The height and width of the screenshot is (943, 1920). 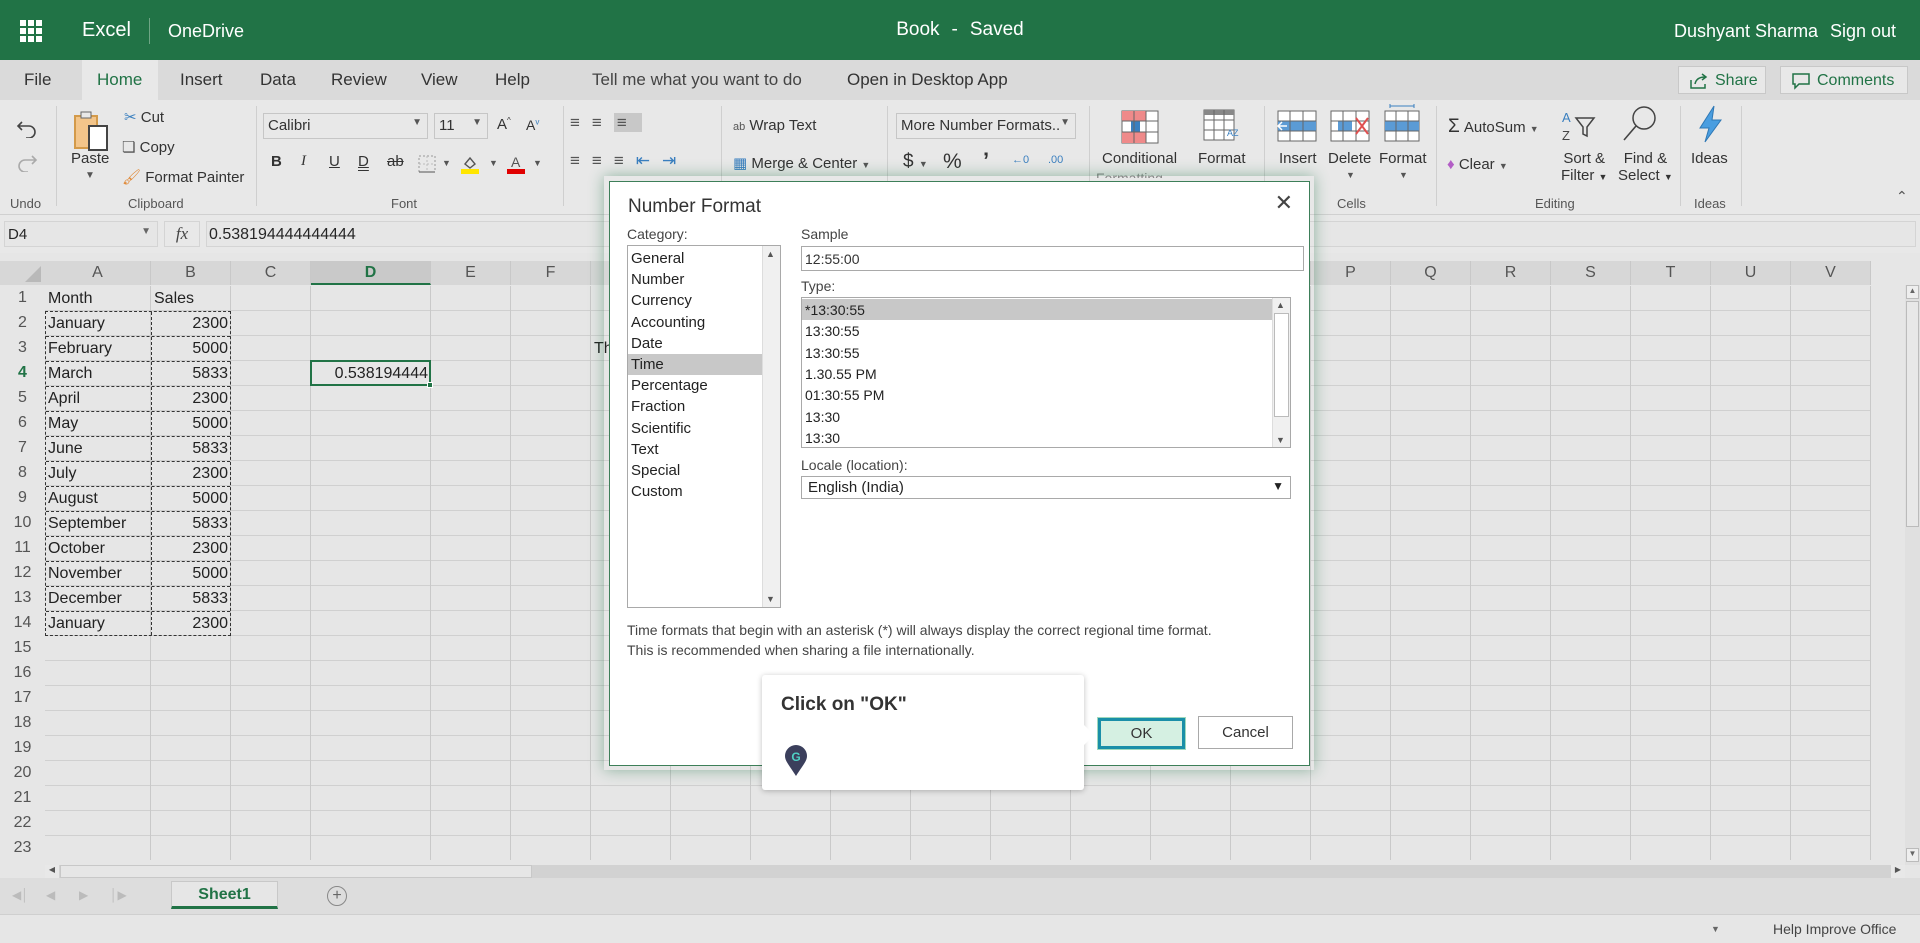 What do you see at coordinates (1278, 486) in the screenshot?
I see `dropdown-arrow-icon: ▼` at bounding box center [1278, 486].